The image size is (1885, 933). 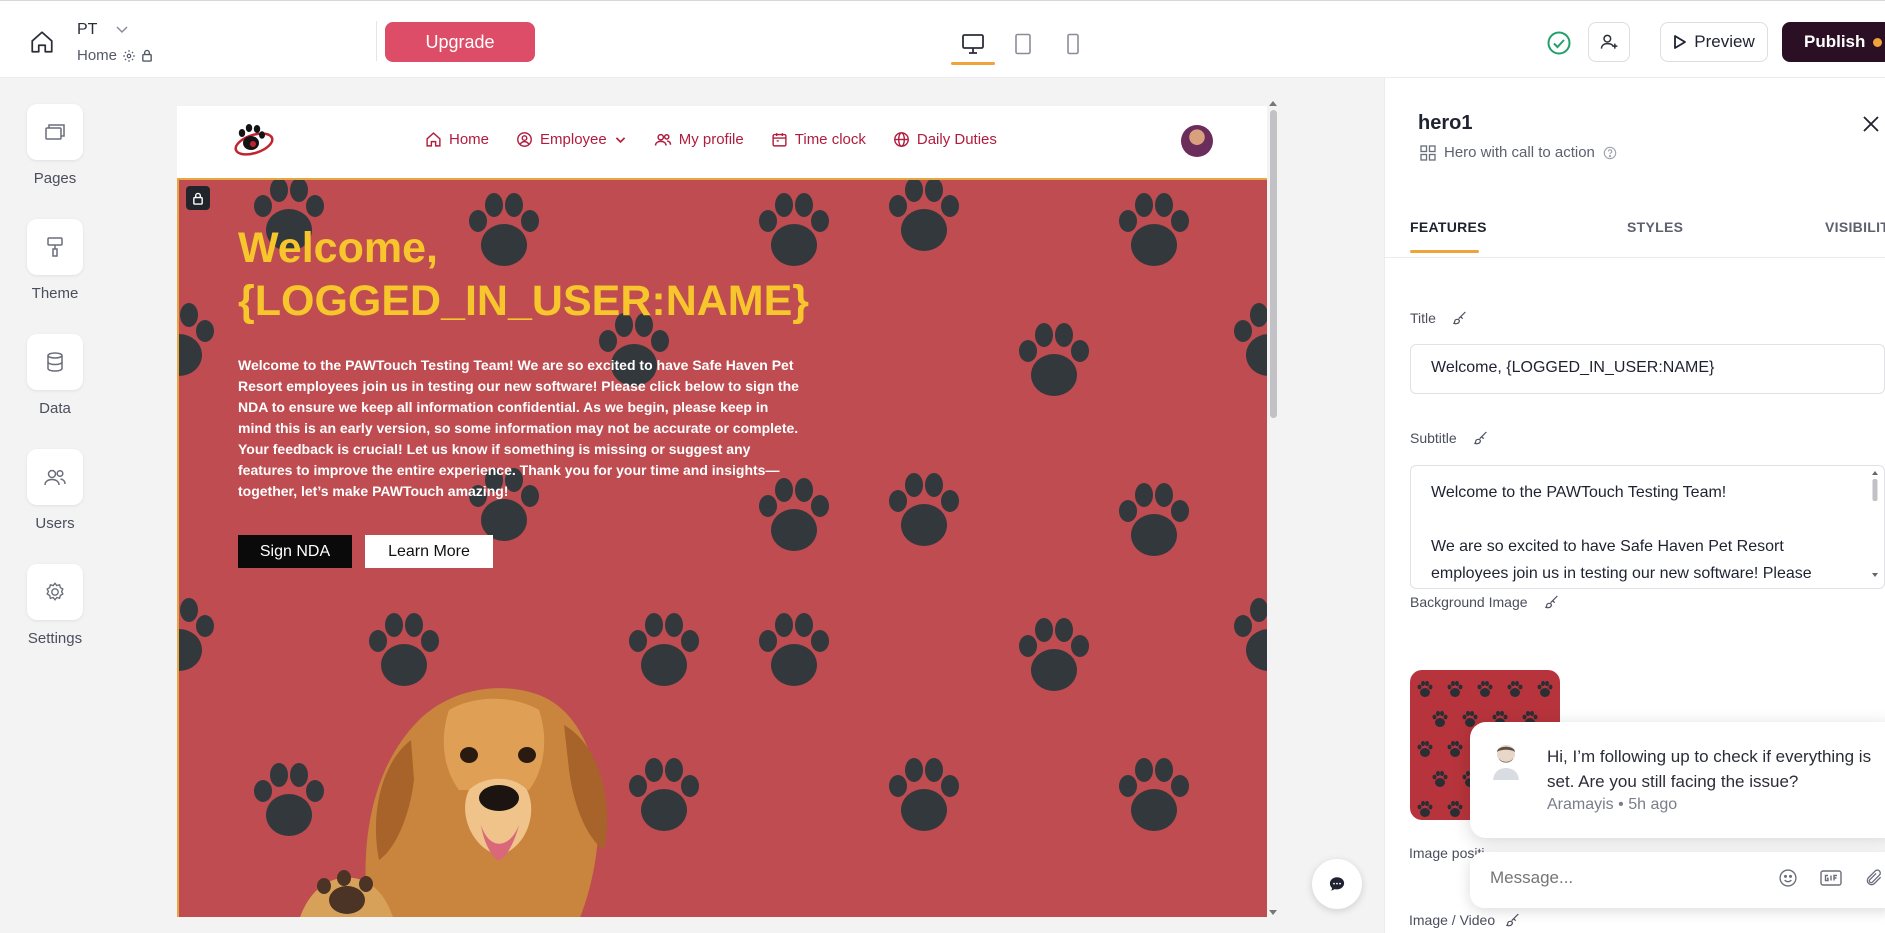 I want to click on users-icon, so click(x=662, y=139).